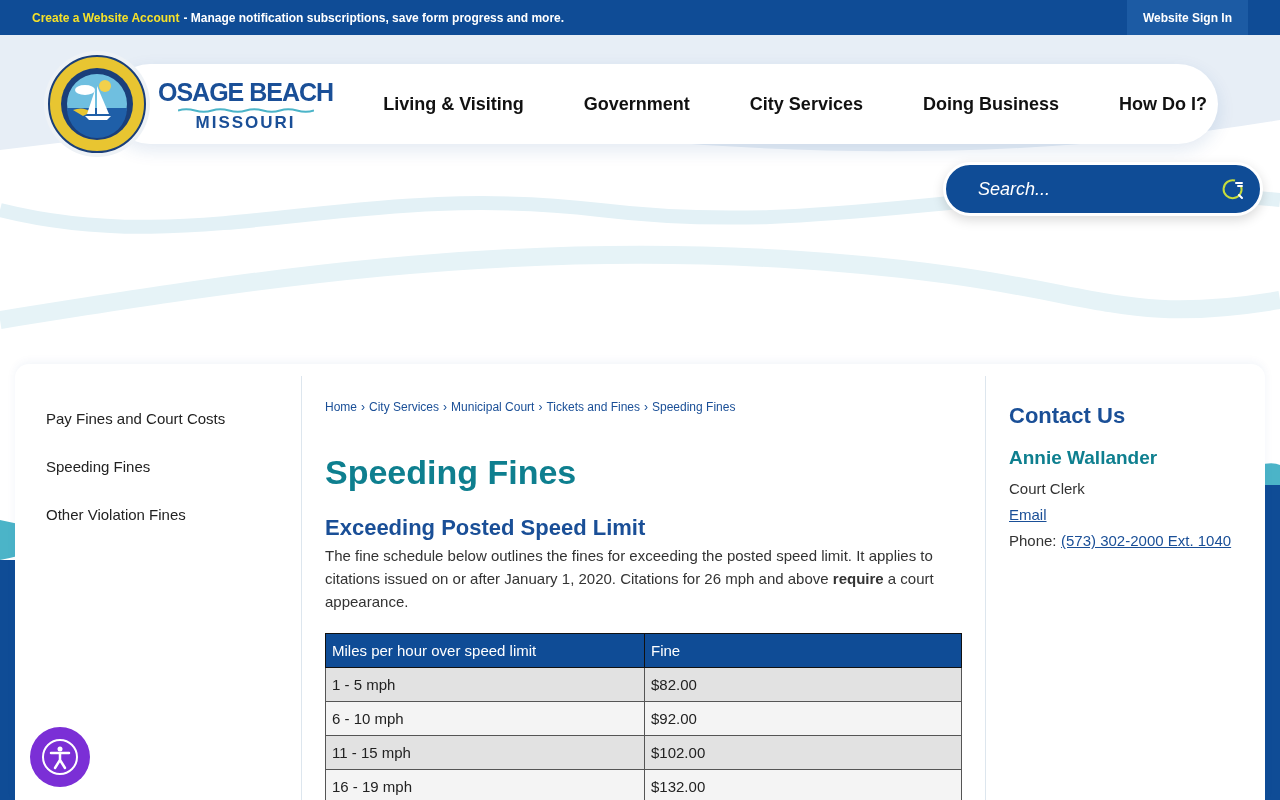  What do you see at coordinates (803, 752) in the screenshot?
I see `table-cell: $102.00` at bounding box center [803, 752].